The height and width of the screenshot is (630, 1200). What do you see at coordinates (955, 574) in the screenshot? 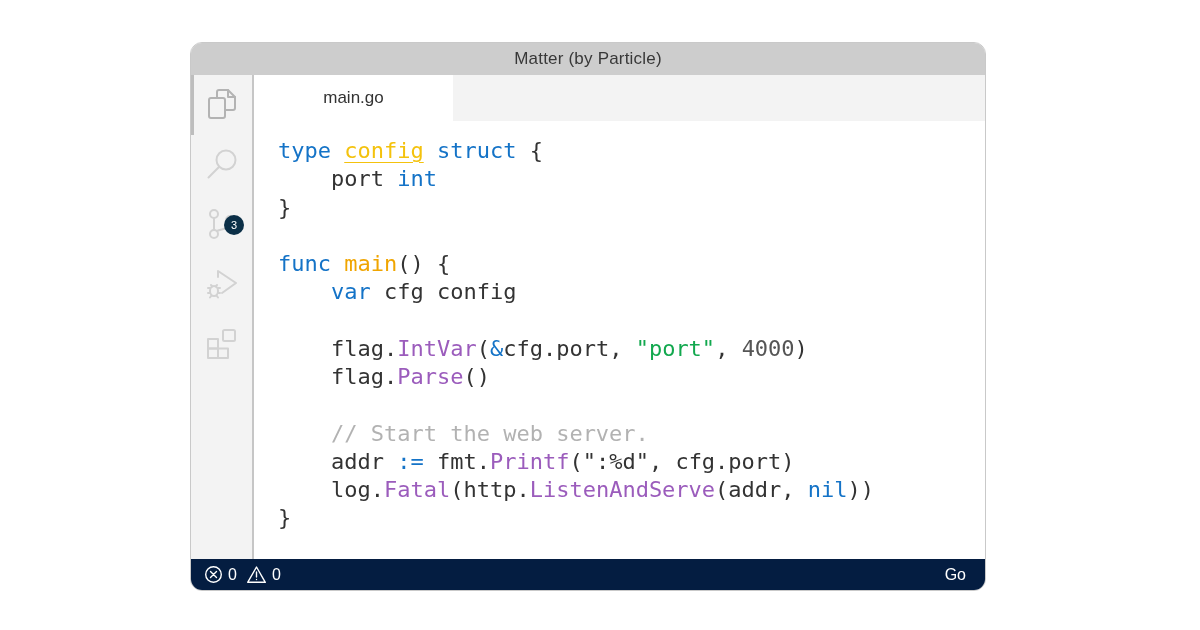
I see `language-mode: Go` at bounding box center [955, 574].